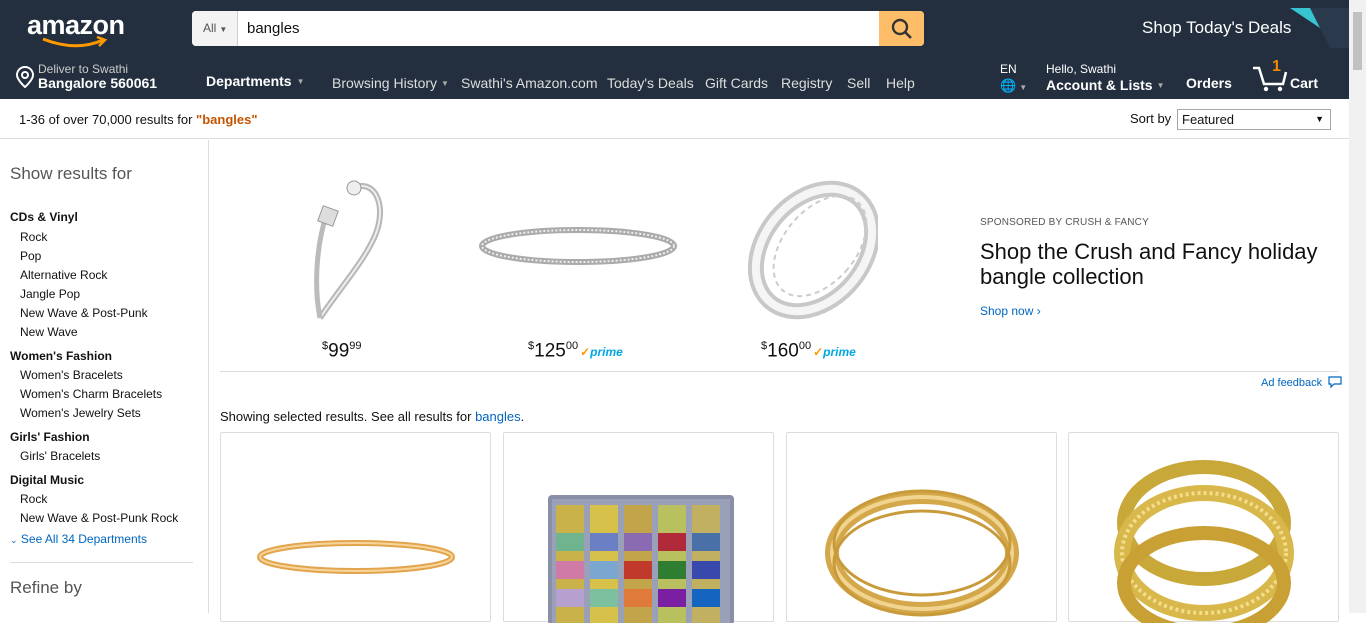 The image size is (1366, 628). I want to click on sidebar-subcategory: New Wave & Post-Punk, so click(84, 313).